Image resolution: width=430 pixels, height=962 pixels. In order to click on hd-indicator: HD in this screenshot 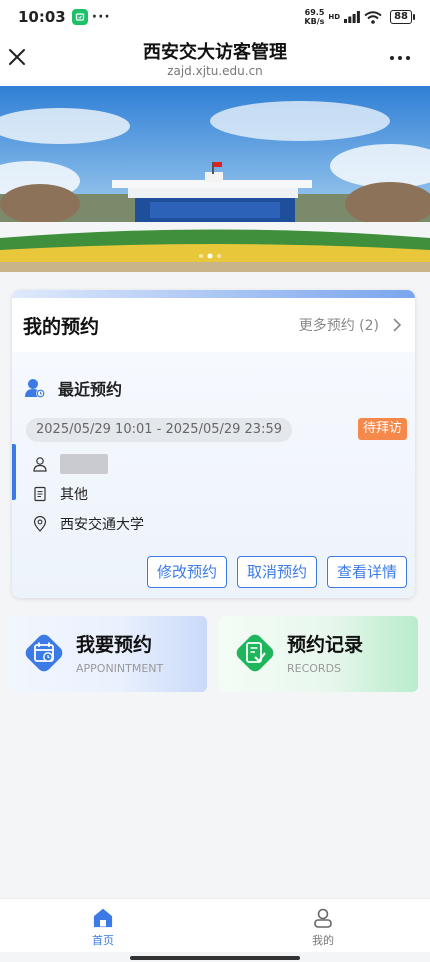, I will do `click(334, 17)`.